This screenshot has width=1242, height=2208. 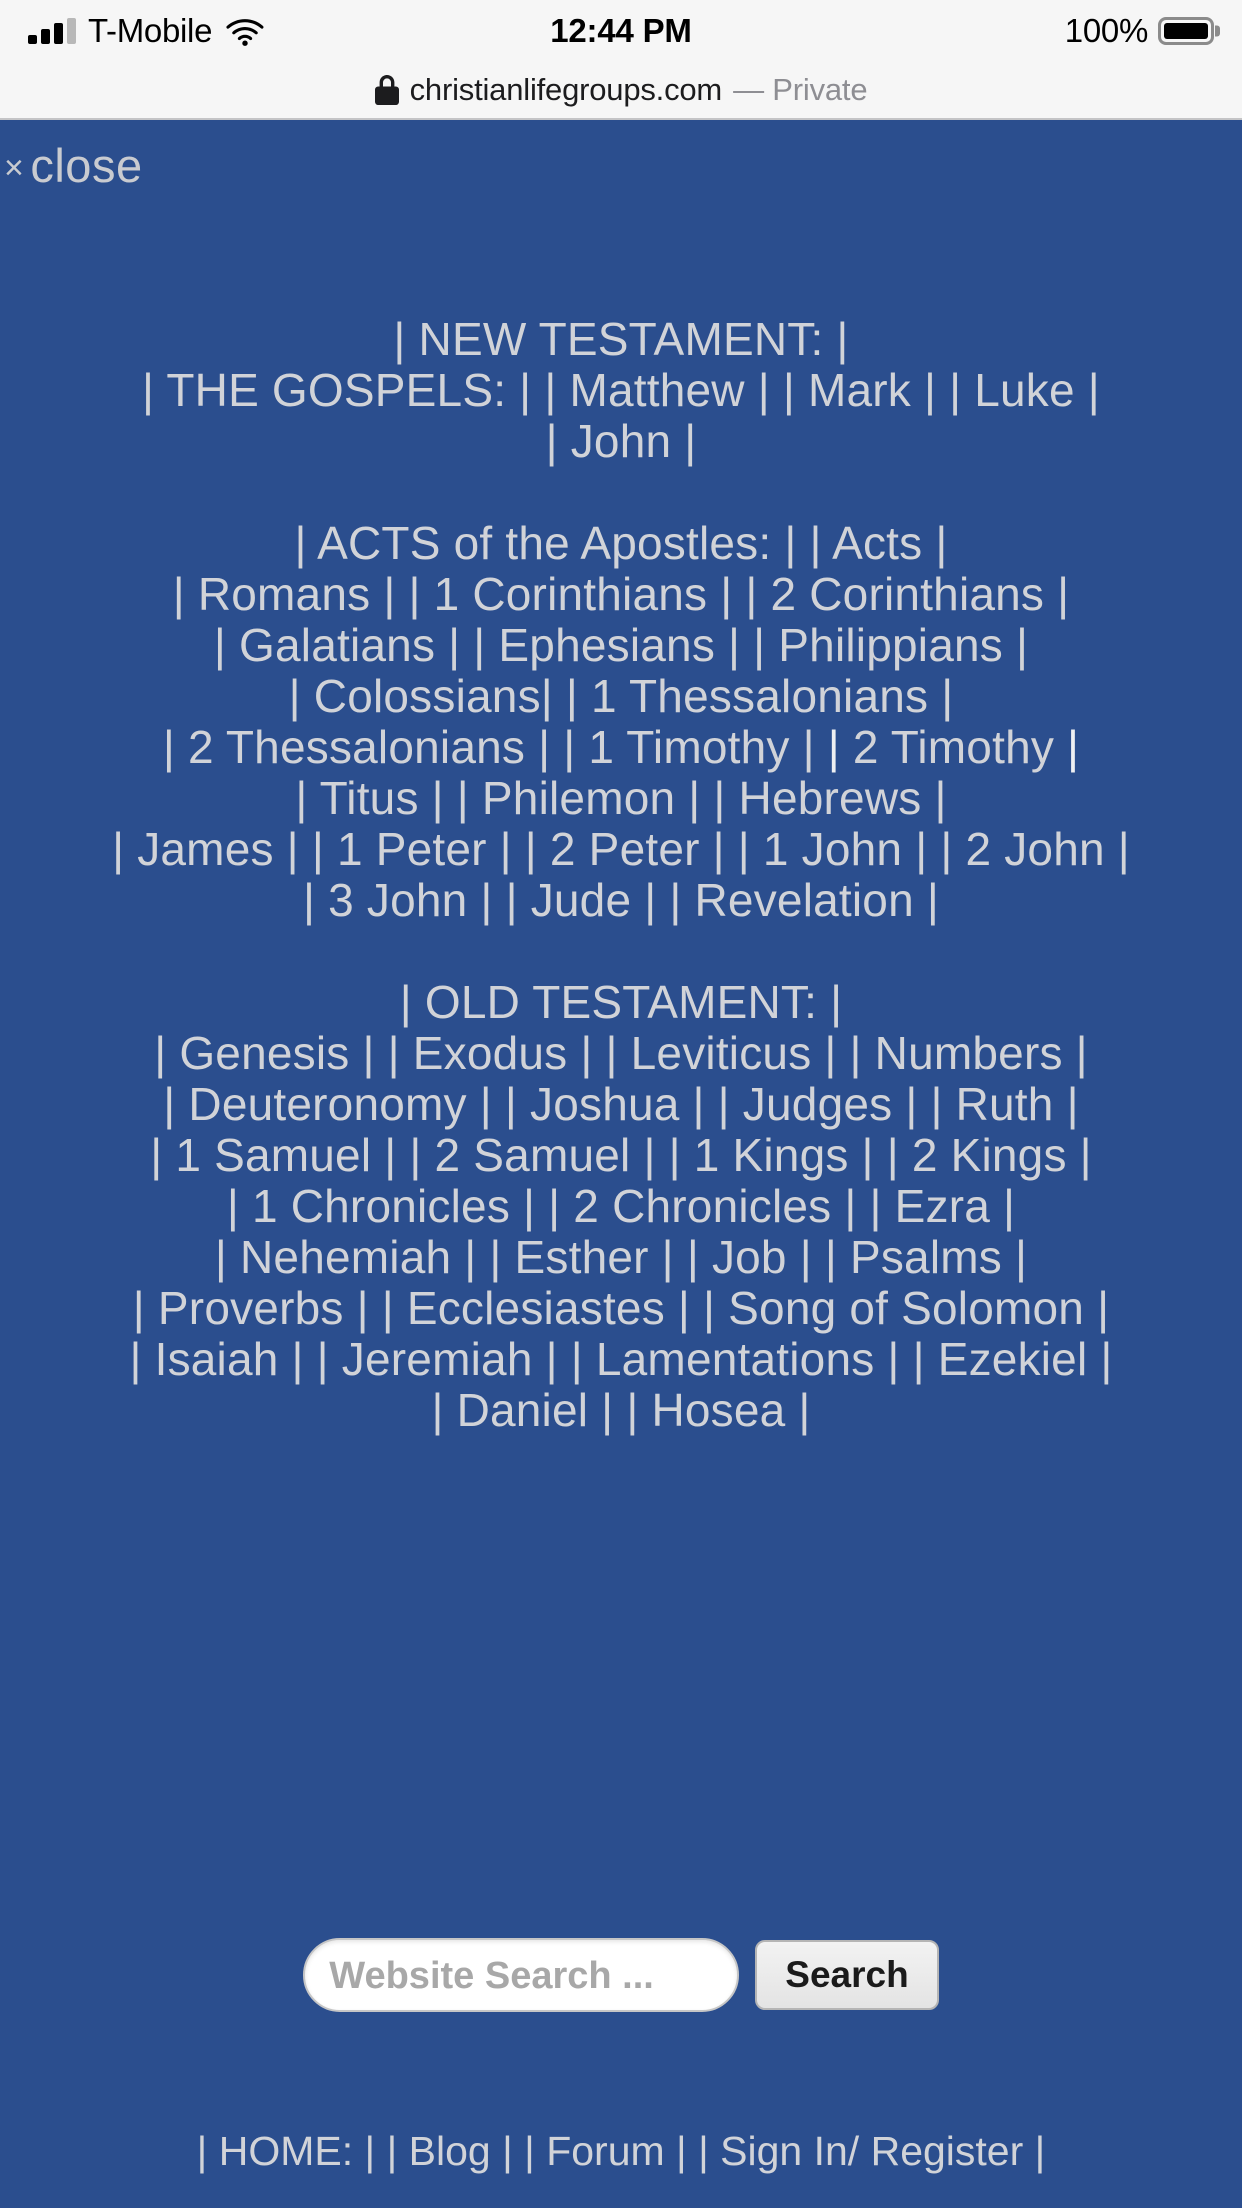 I want to click on nav-link-joshua: Joshua, so click(x=605, y=1104).